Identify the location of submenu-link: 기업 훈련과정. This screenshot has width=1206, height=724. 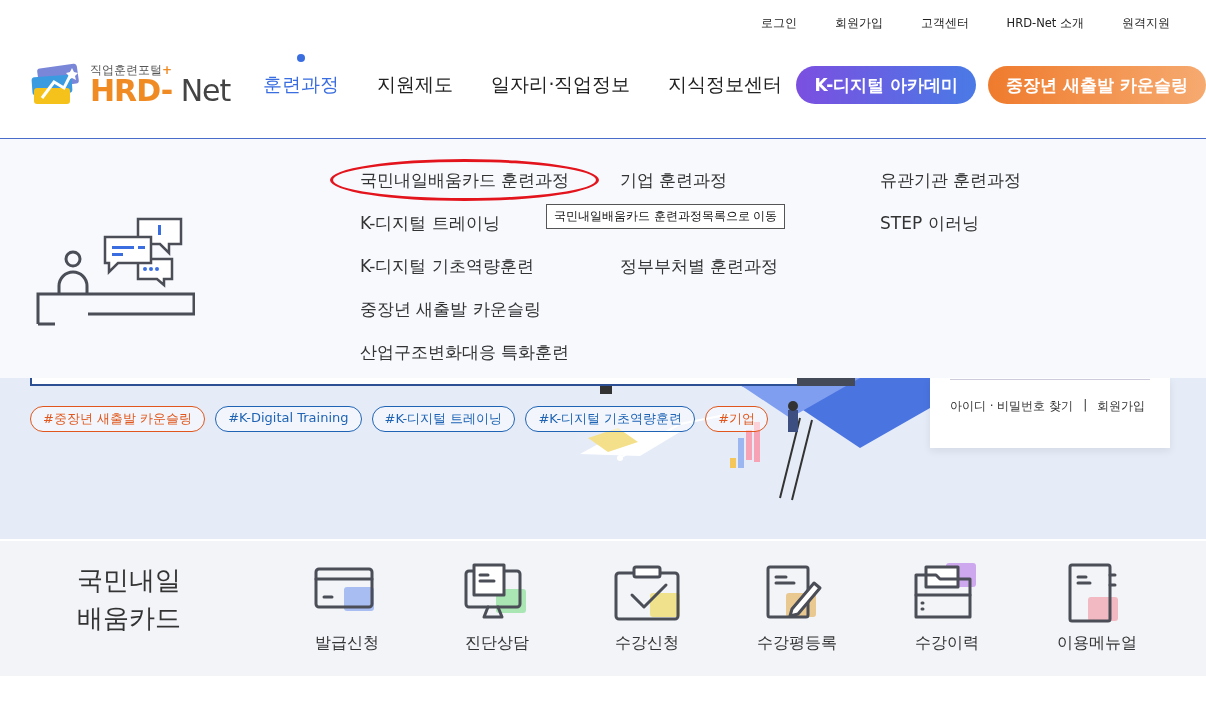
(674, 180).